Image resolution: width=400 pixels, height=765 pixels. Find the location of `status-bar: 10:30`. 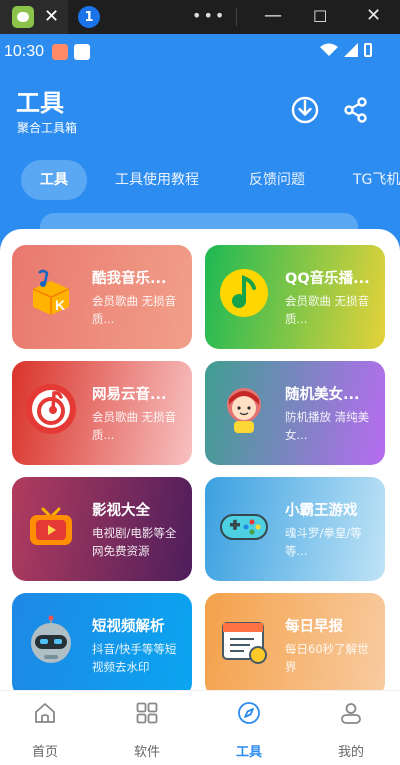

status-bar: 10:30 is located at coordinates (200, 52).